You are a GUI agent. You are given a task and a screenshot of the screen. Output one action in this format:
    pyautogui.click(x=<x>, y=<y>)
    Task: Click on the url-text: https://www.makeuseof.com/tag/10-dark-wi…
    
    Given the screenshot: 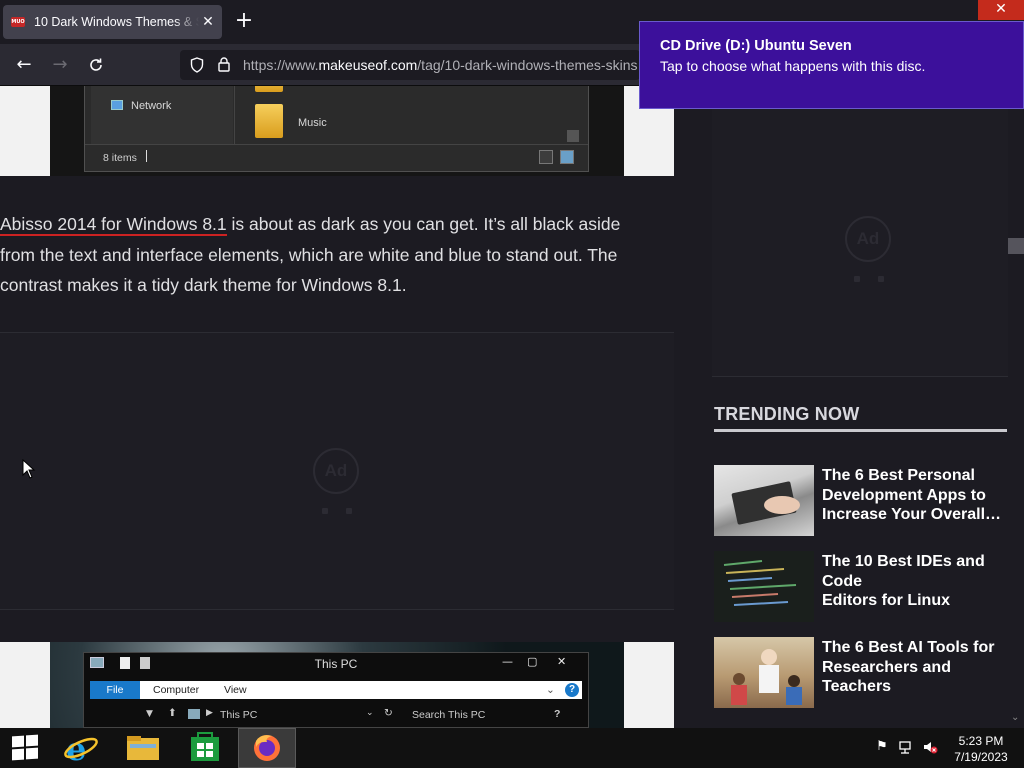 What is the action you would take?
    pyautogui.click(x=440, y=65)
    